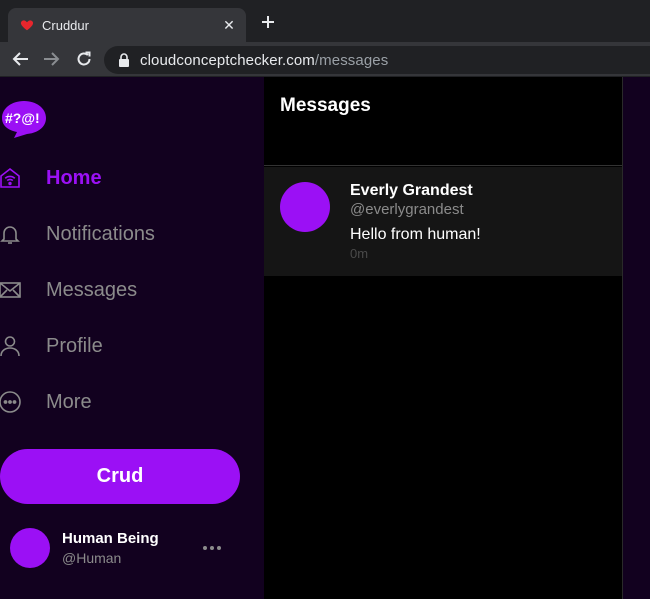  I want to click on nav-item-notifications: Notifications, so click(77, 234).